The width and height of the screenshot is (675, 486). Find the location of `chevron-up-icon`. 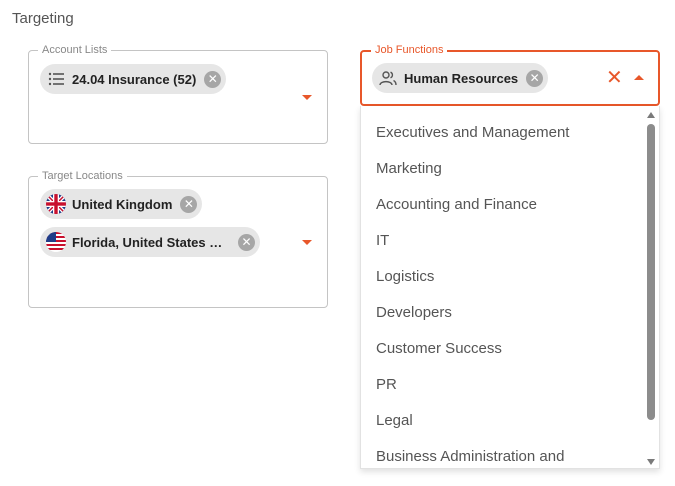

chevron-up-icon is located at coordinates (639, 77).